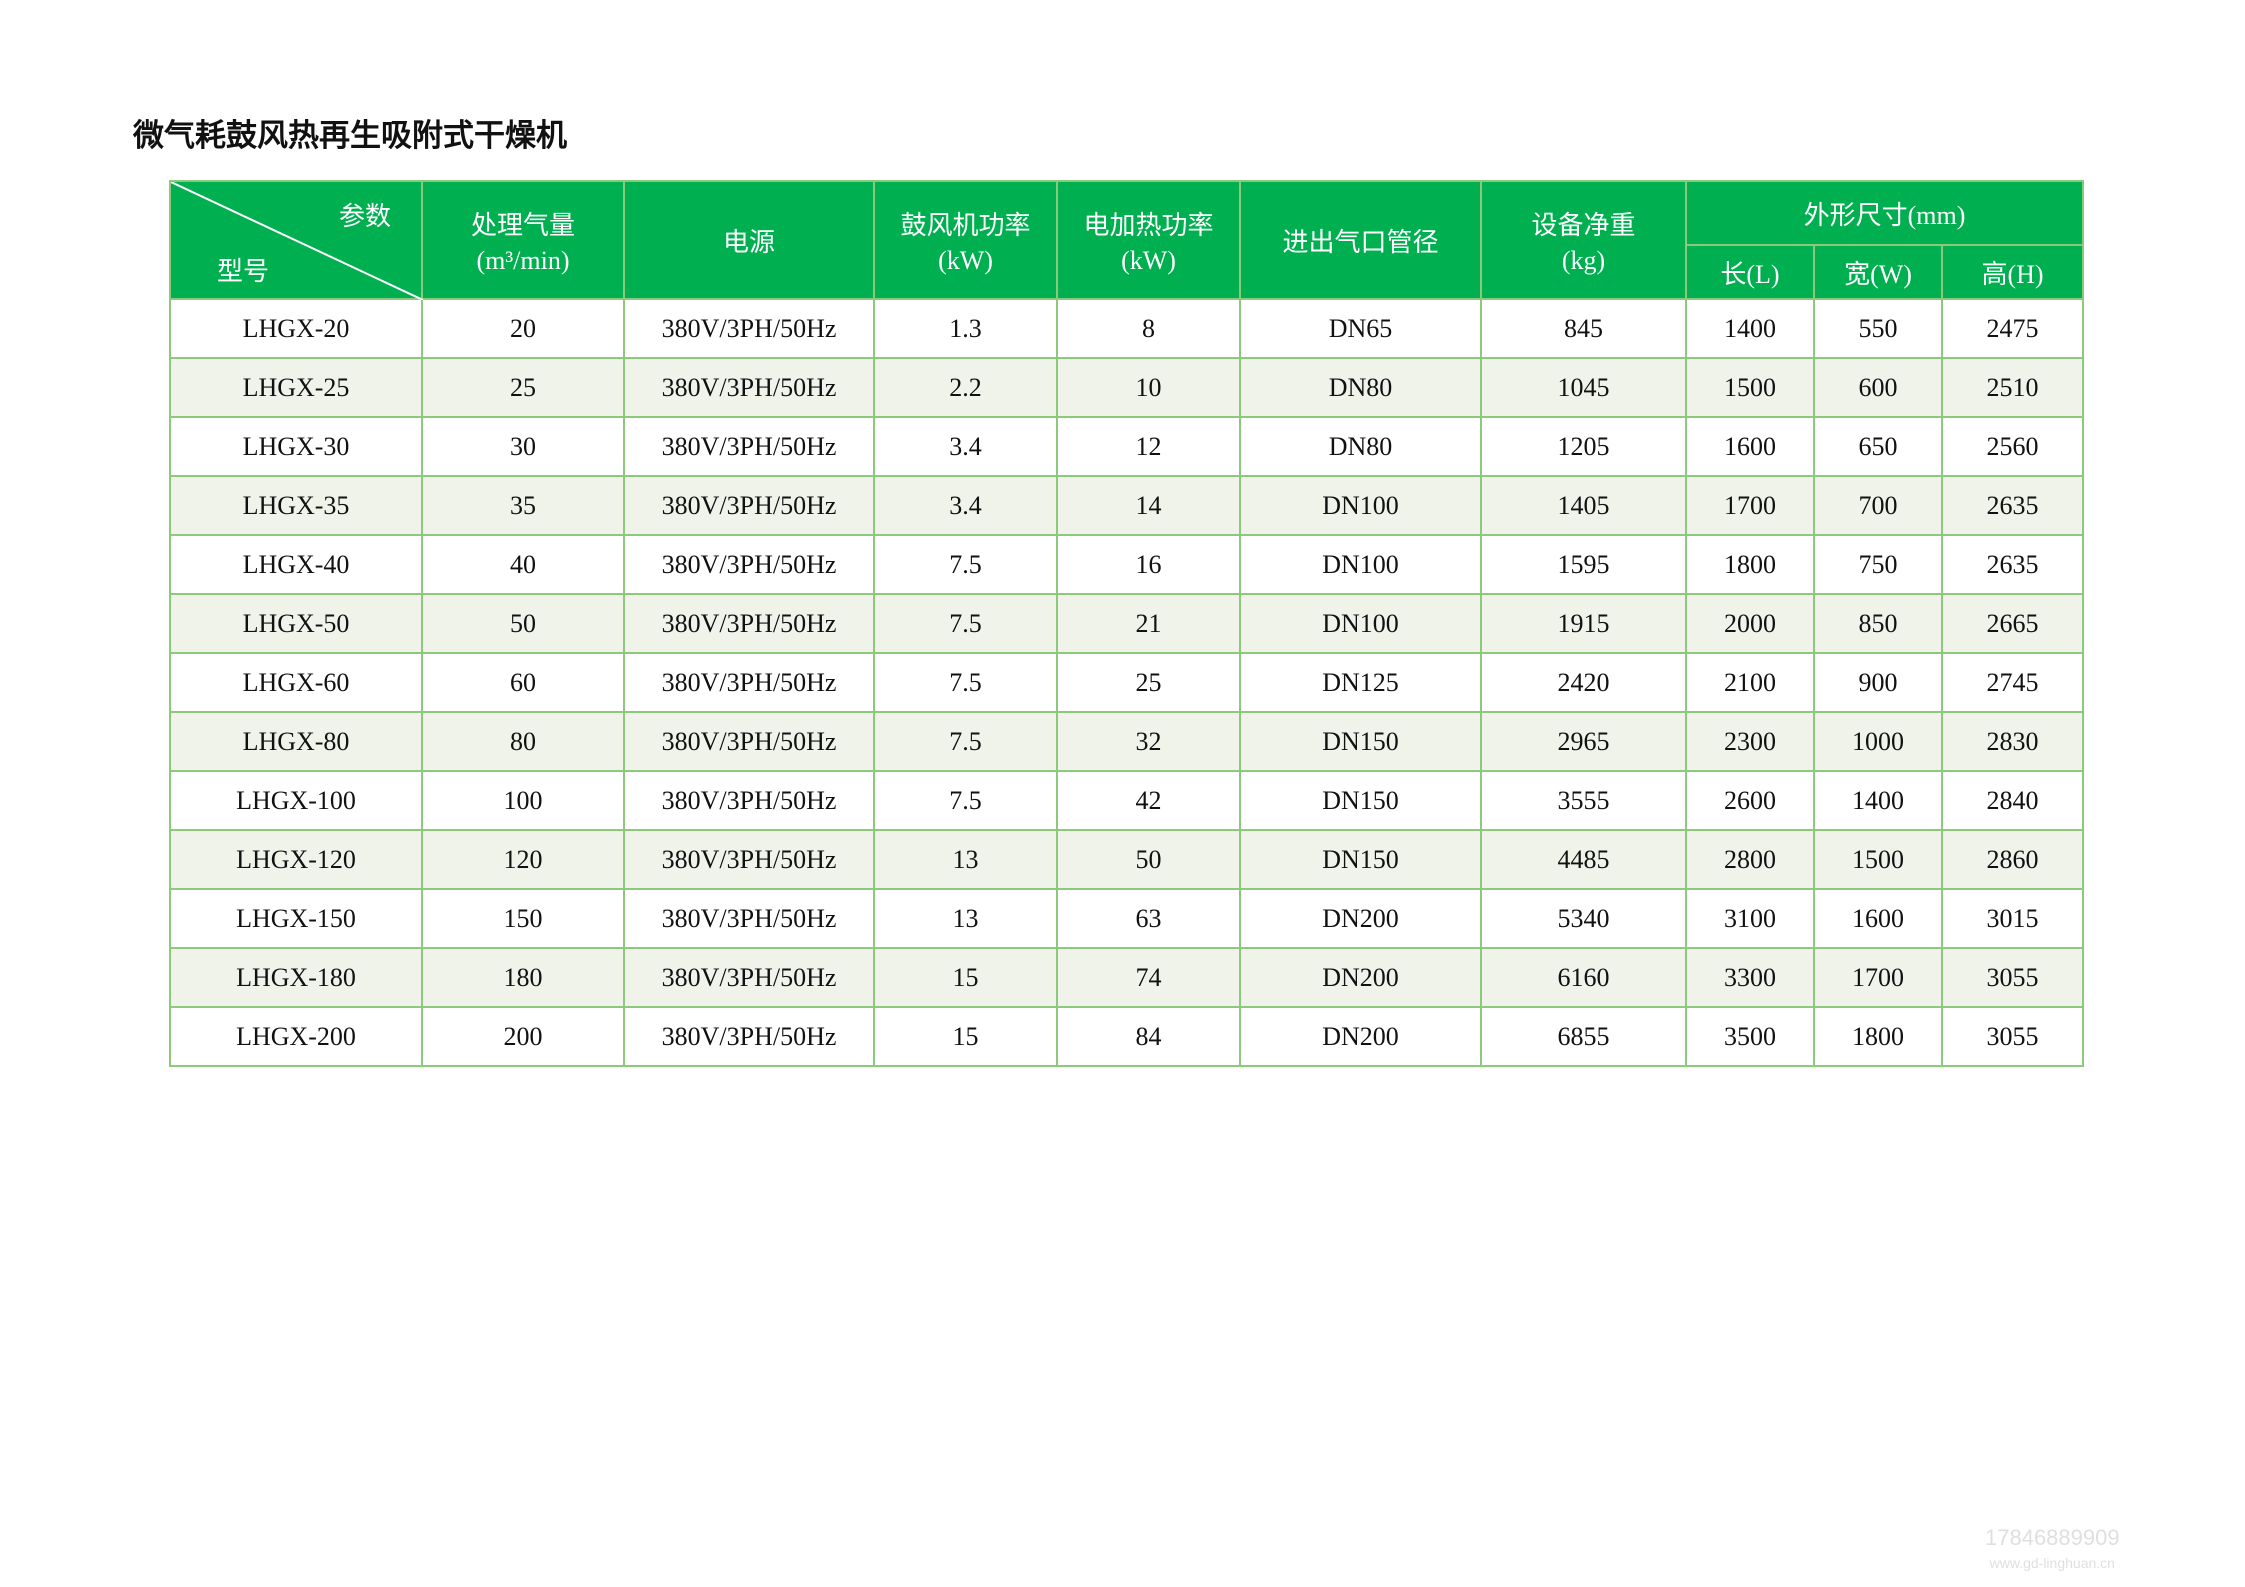 This screenshot has width=2245, height=1587. Describe the element at coordinates (1878, 800) in the screenshot. I see `cell-width: 1400` at that location.